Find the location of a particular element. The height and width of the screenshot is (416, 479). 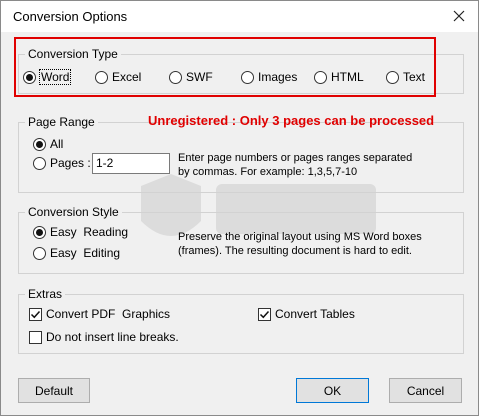

radio-text: Text is located at coordinates (405, 77).